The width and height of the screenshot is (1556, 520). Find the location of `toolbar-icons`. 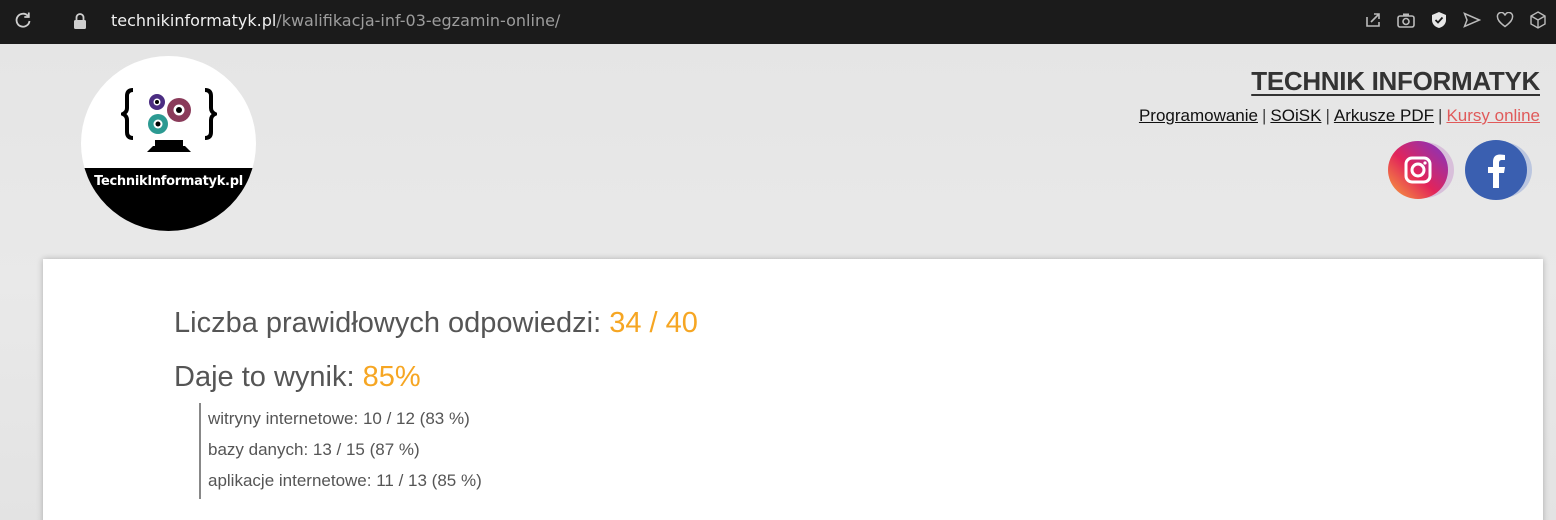

toolbar-icons is located at coordinates (1455, 20).